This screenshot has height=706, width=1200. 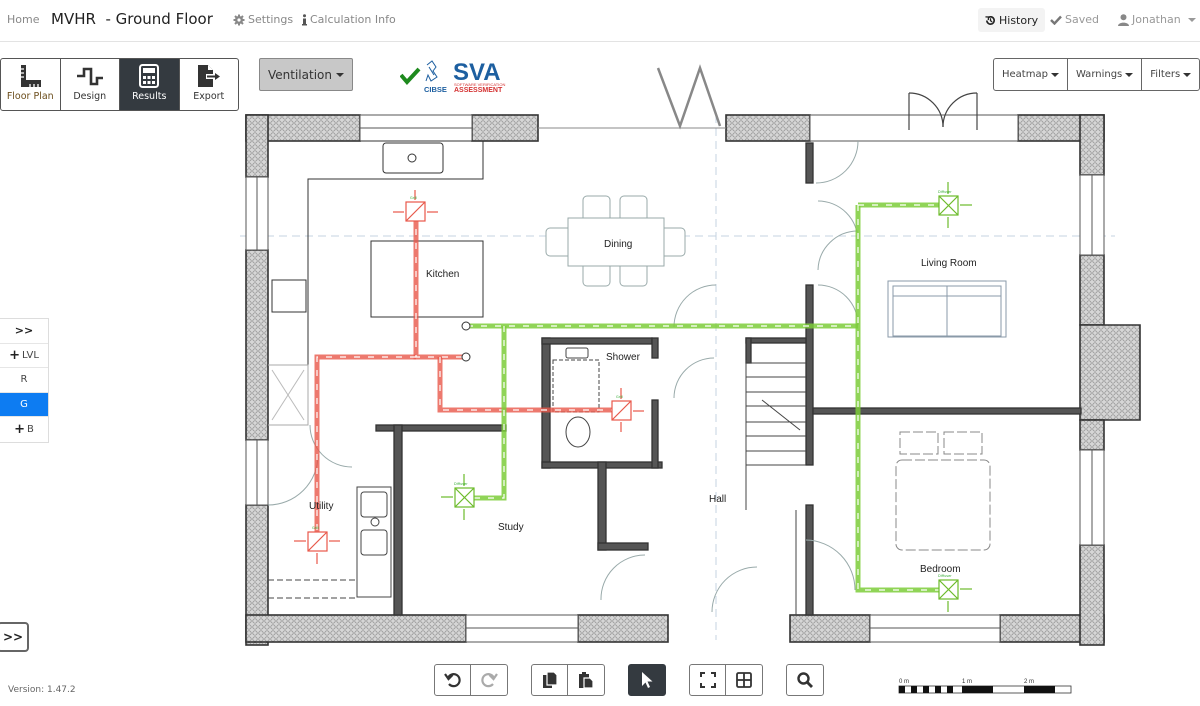 What do you see at coordinates (744, 680) in the screenshot?
I see `grid-toggle-button` at bounding box center [744, 680].